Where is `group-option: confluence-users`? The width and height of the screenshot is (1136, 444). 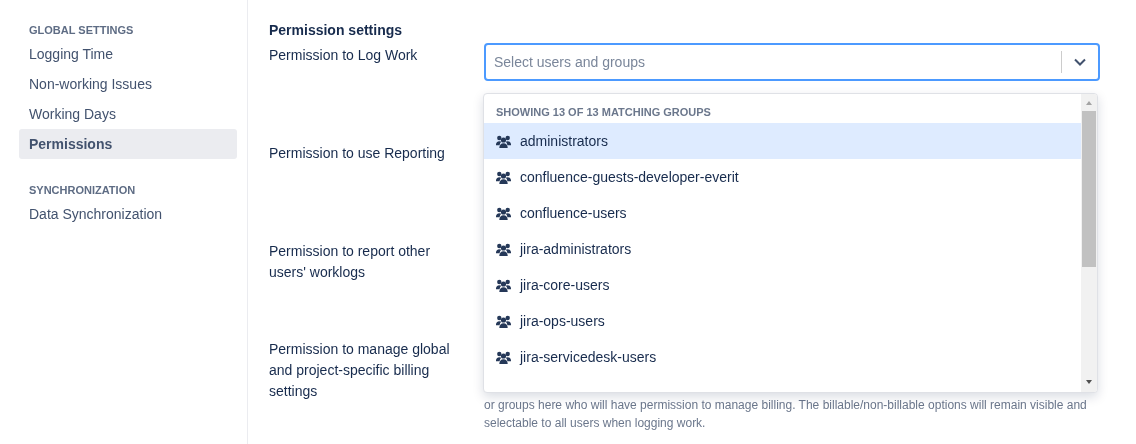
group-option: confluence-users is located at coordinates (782, 213).